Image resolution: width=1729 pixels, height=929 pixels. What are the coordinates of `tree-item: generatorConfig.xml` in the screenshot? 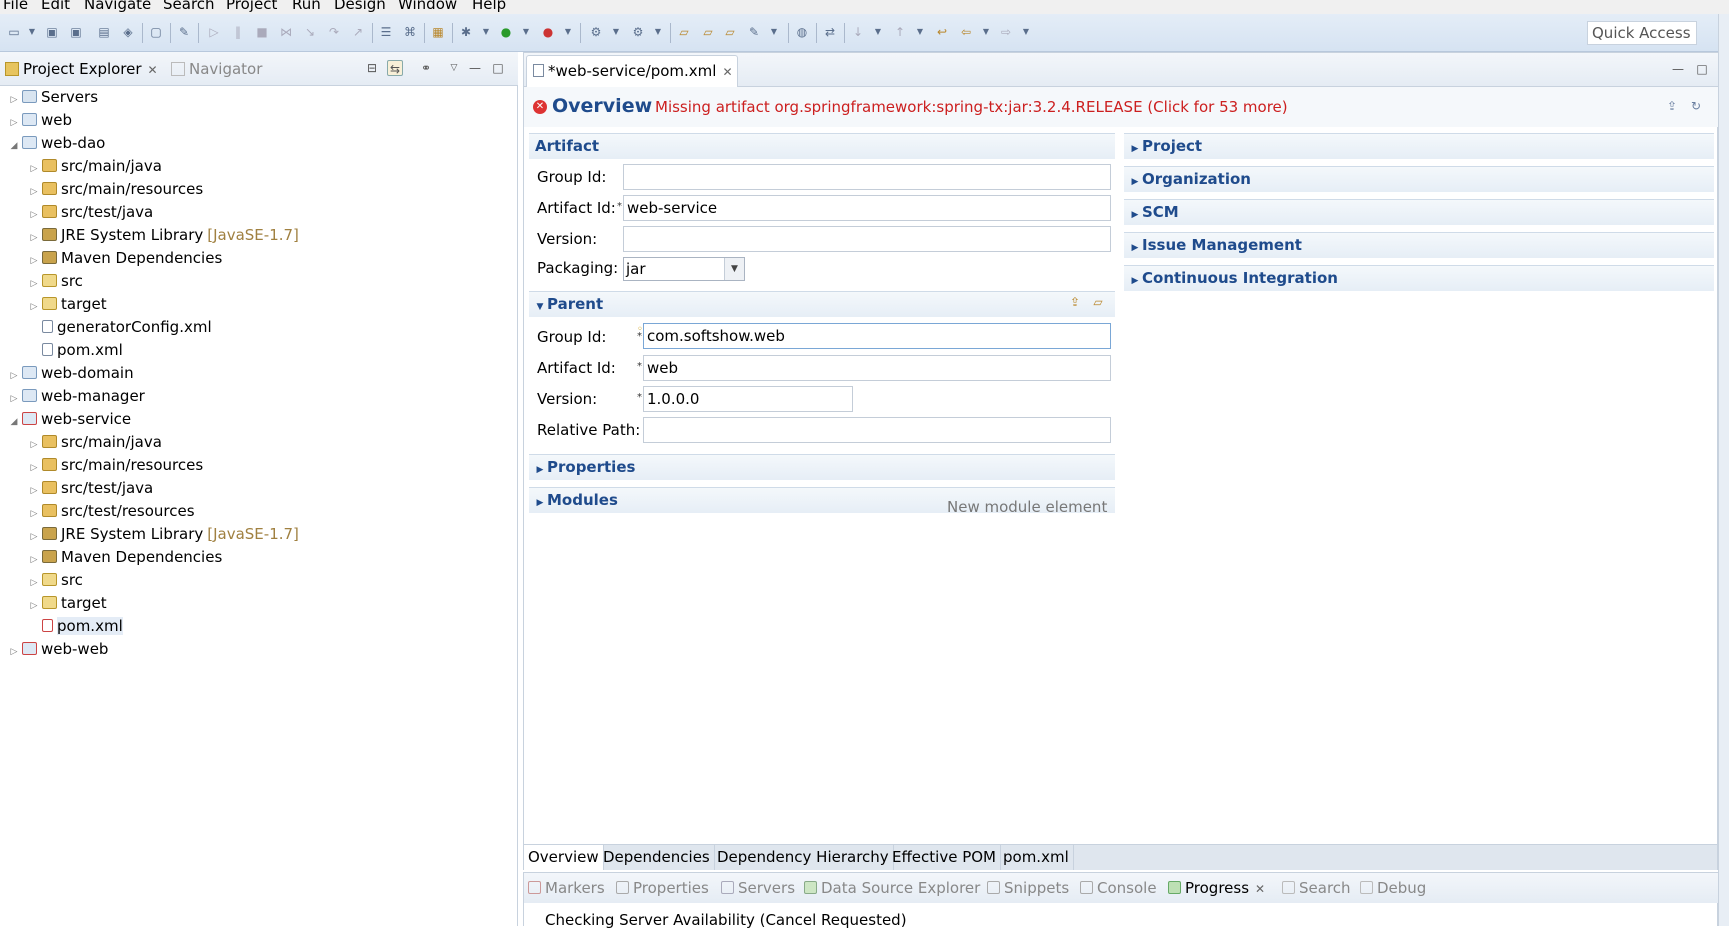 It's located at (120, 327).